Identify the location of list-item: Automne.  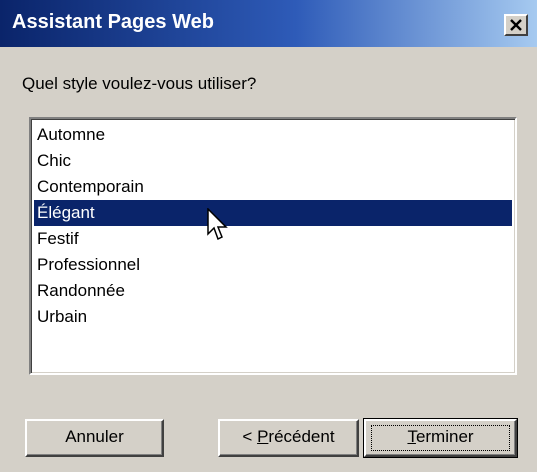
(273, 135).